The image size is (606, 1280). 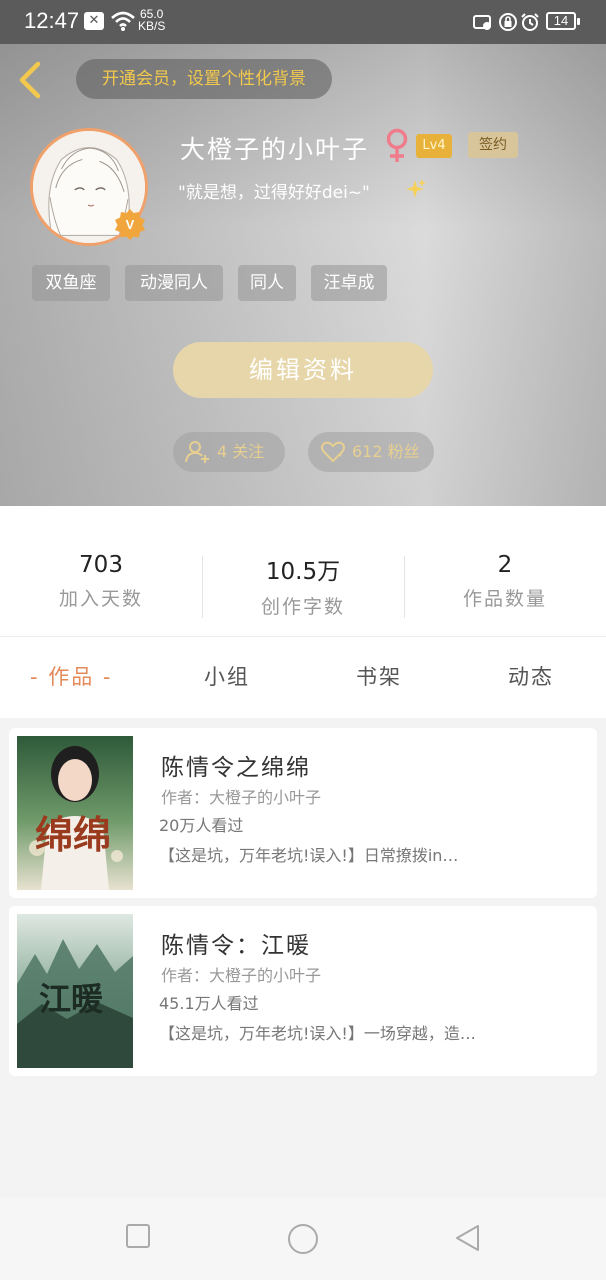 I want to click on heart-icon, so click(x=333, y=452).